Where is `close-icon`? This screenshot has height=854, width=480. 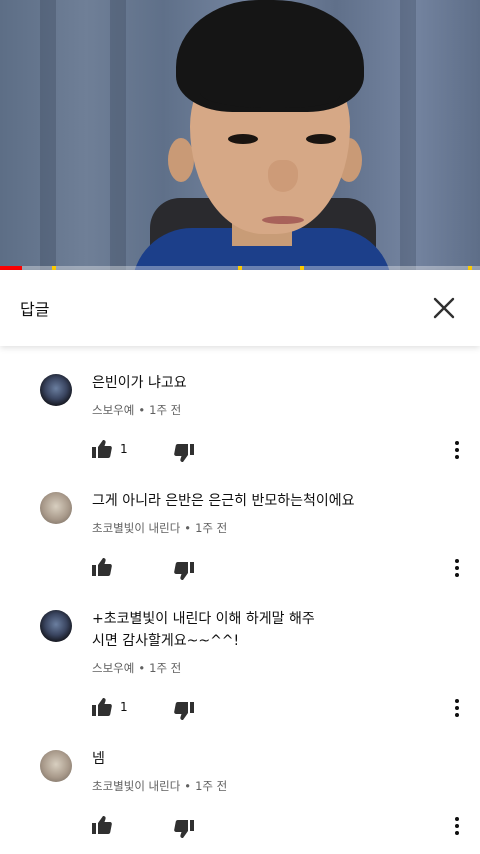
close-icon is located at coordinates (444, 308).